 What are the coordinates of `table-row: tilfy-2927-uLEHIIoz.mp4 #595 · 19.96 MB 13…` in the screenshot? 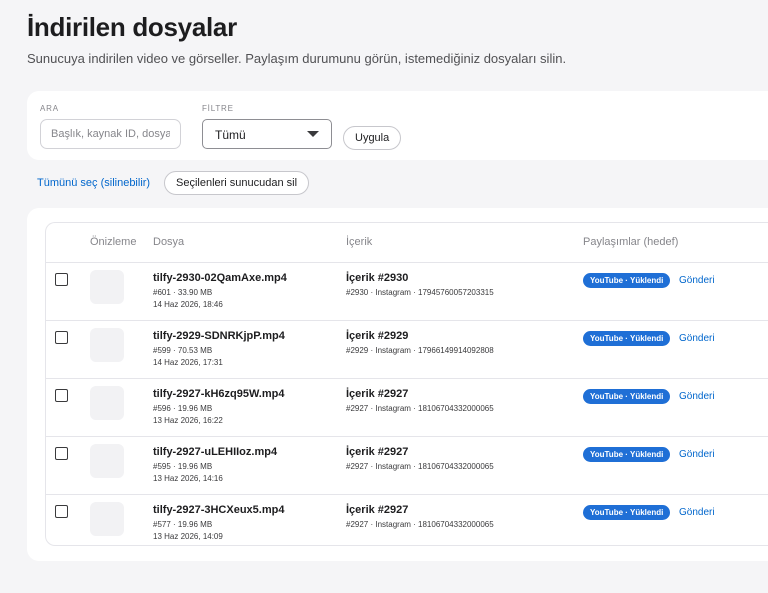 It's located at (407, 465).